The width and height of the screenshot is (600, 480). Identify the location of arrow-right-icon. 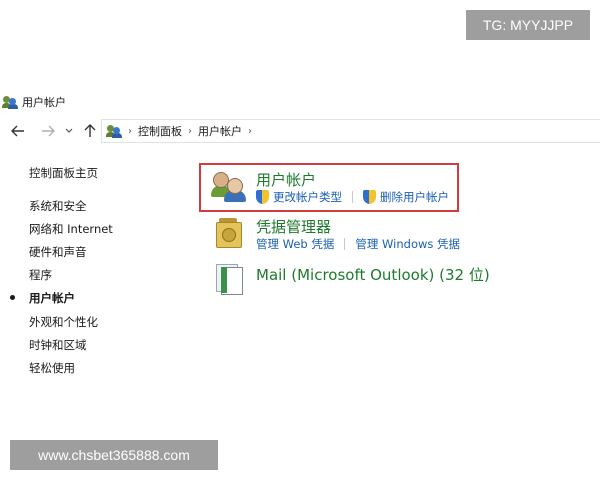
(48, 131).